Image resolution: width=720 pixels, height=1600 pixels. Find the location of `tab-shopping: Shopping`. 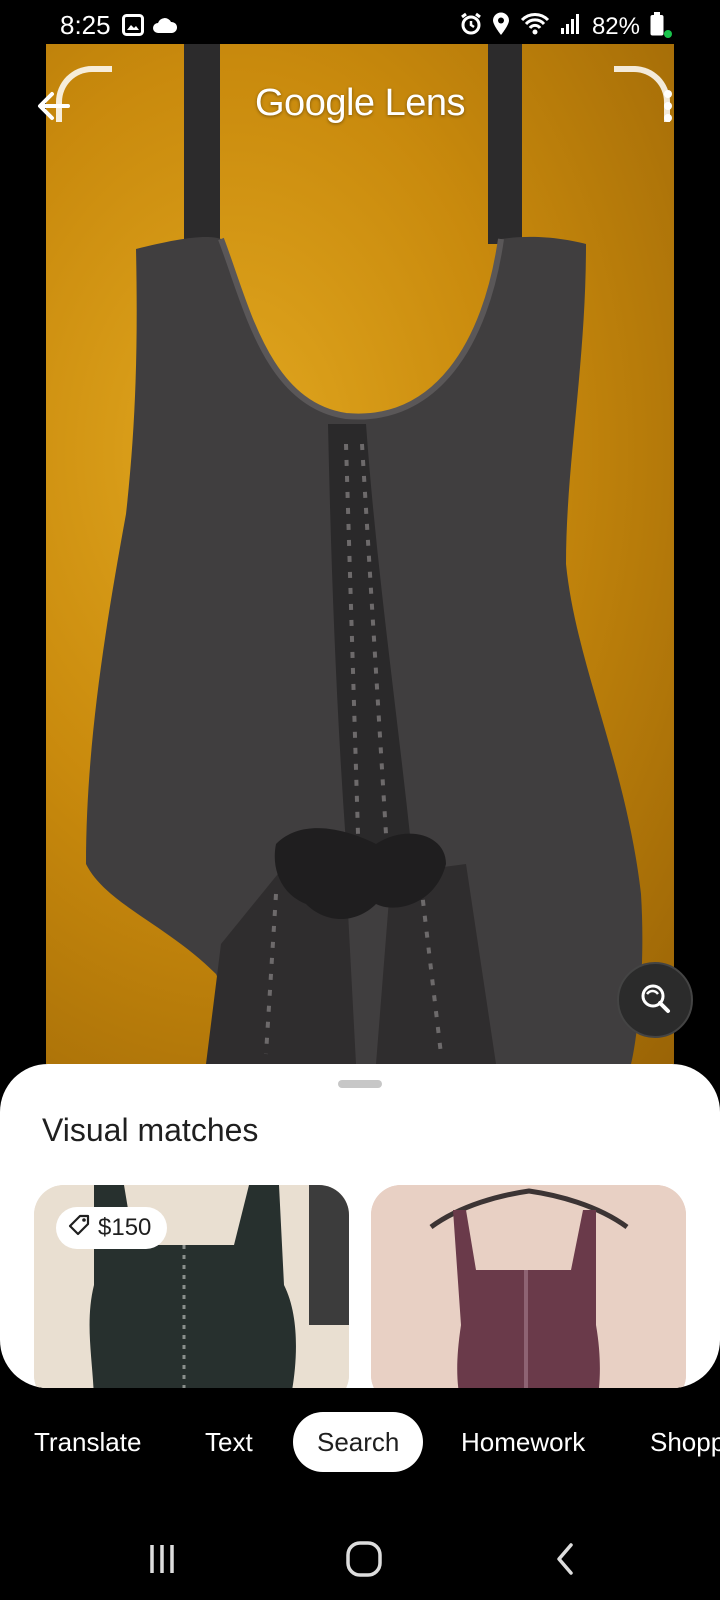

tab-shopping: Shopping is located at coordinates (685, 1442).